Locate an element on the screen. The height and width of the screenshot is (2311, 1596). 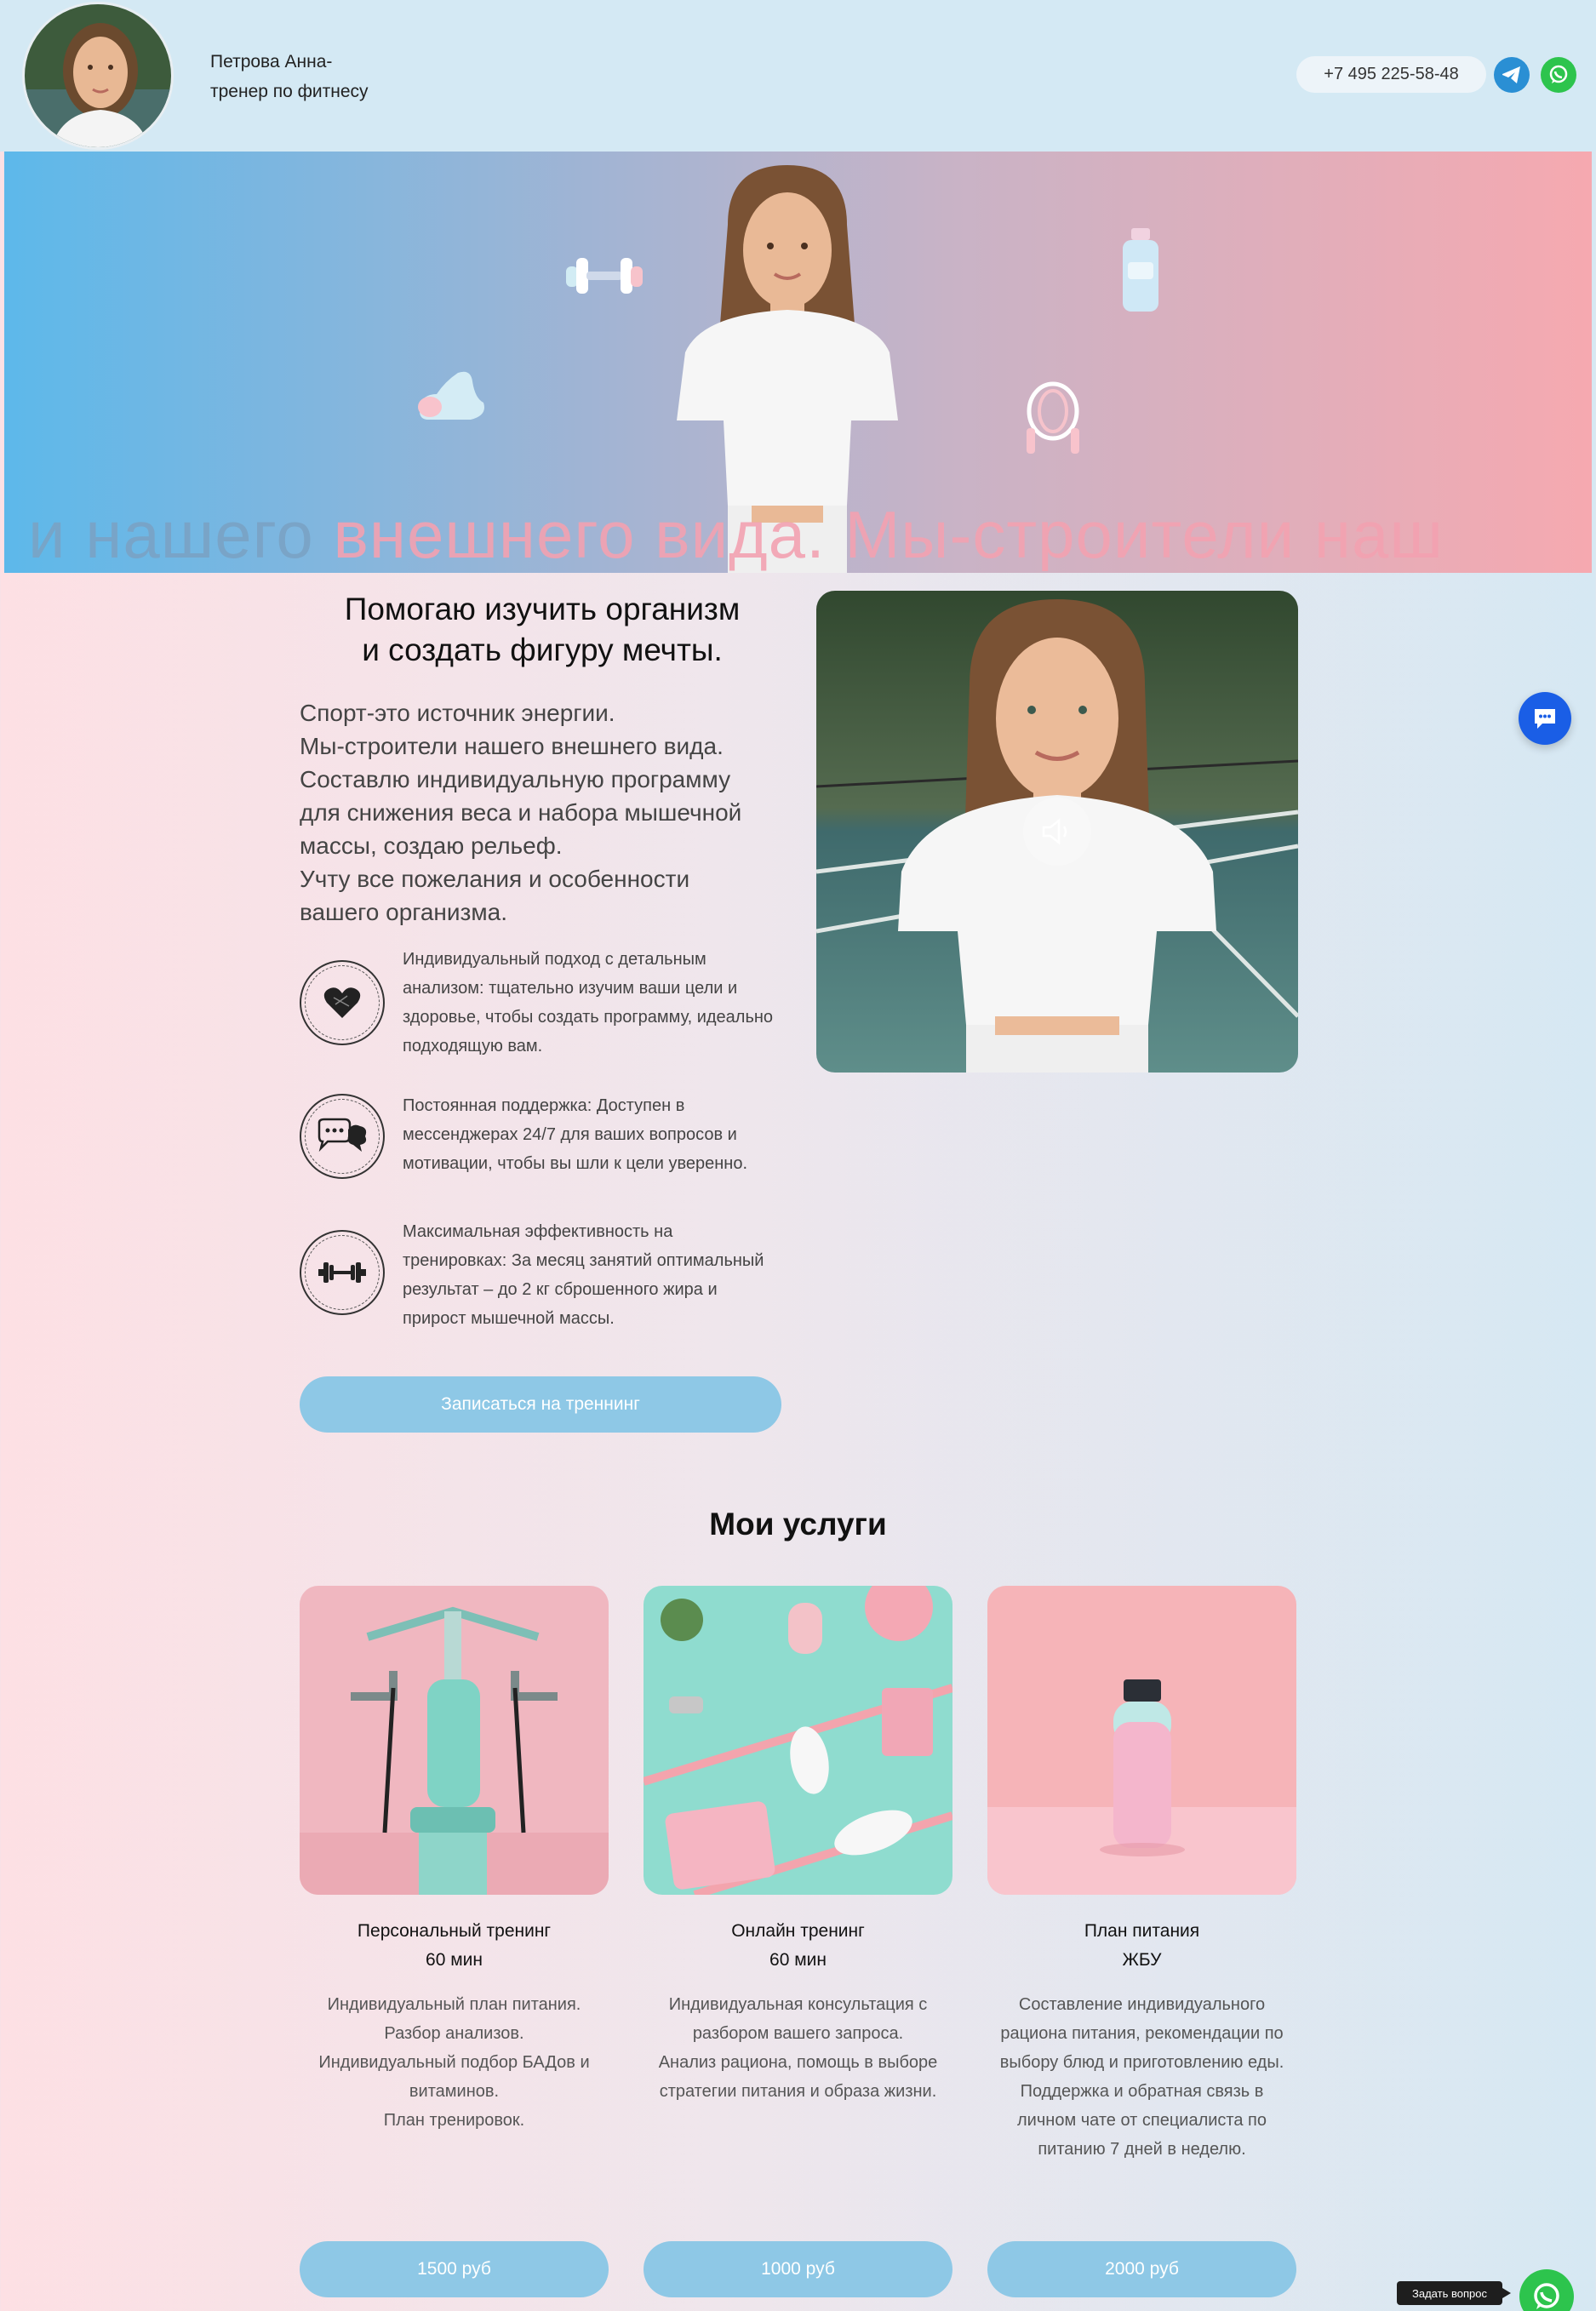
service-desc-line: разбором вашего запроса. is located at coordinates (798, 2033).